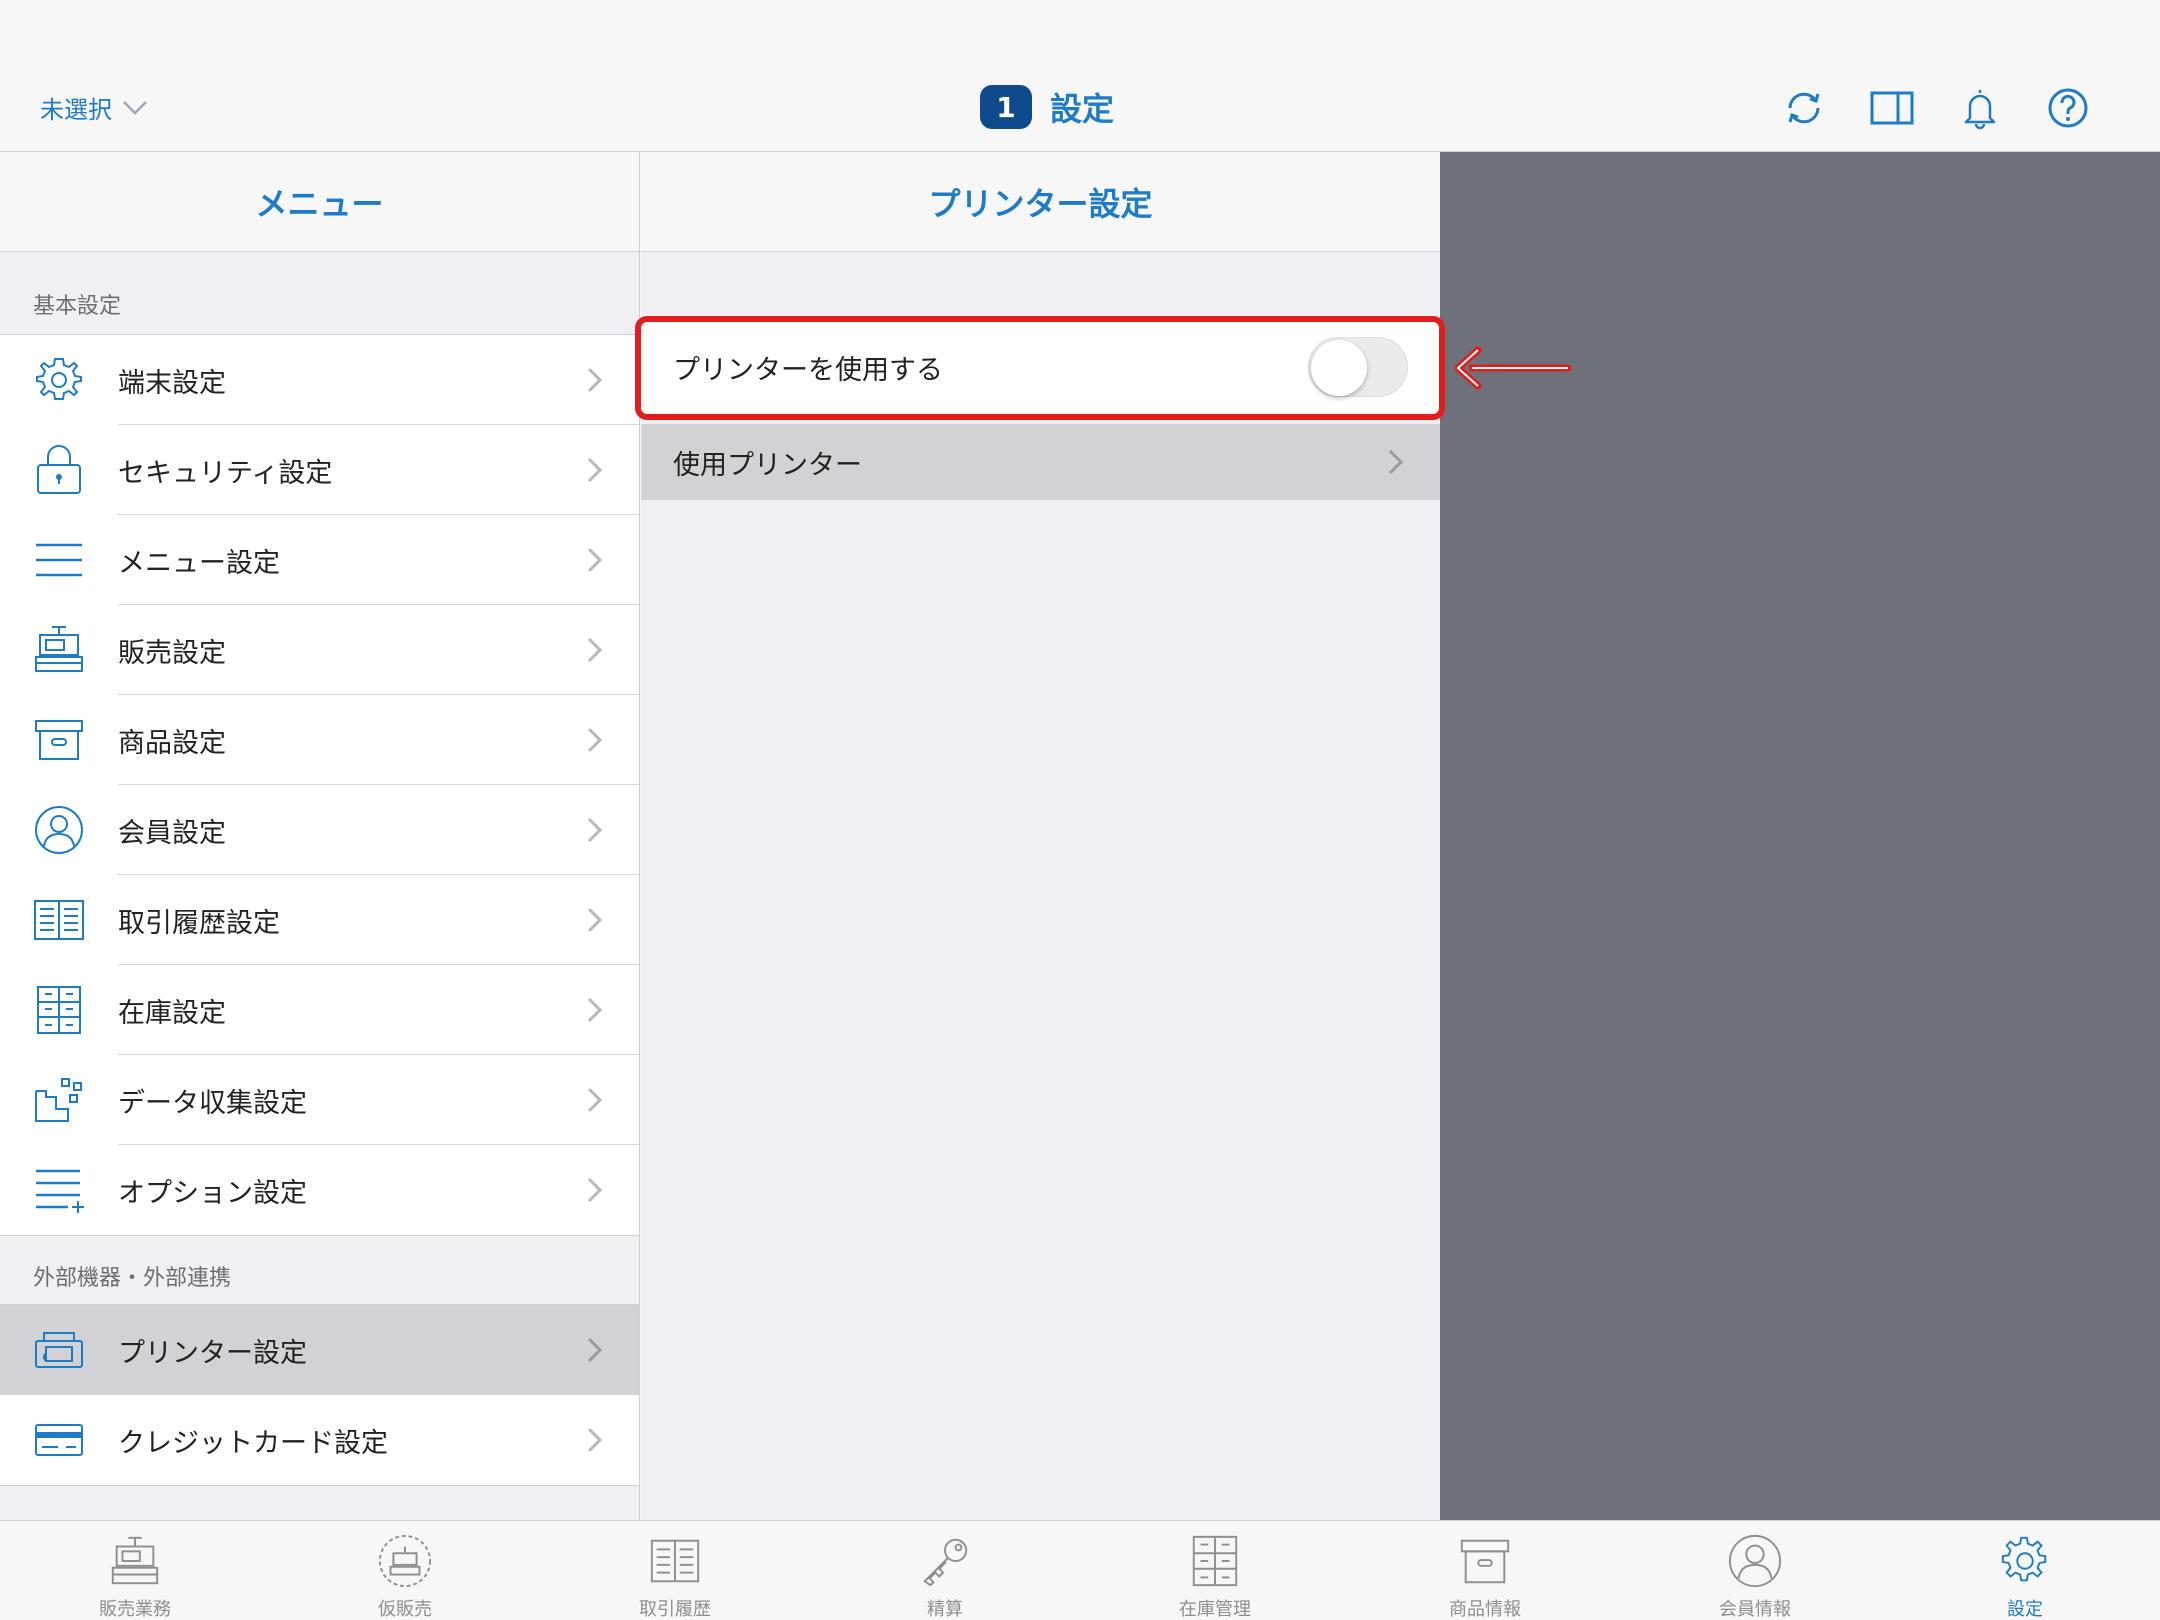 The height and width of the screenshot is (1620, 2160). I want to click on help-button, so click(2068, 108).